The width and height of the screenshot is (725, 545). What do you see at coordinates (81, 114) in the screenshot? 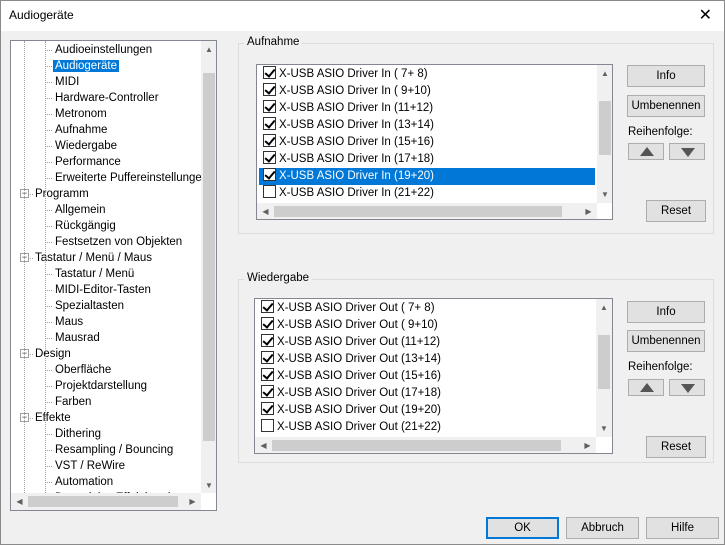
I see `tree-item-4: Metronom` at bounding box center [81, 114].